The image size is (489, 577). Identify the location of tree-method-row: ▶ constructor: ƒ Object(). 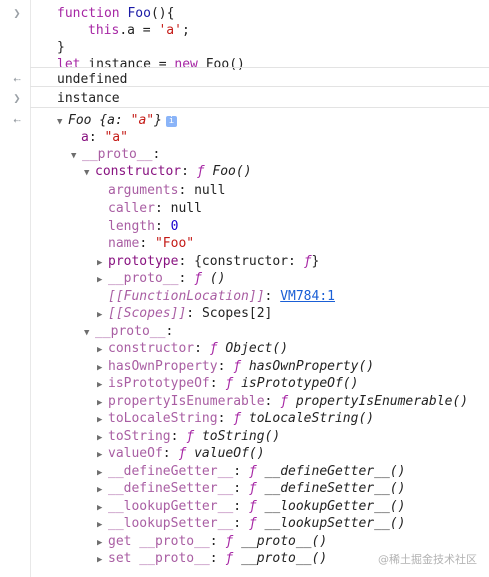
(244, 348).